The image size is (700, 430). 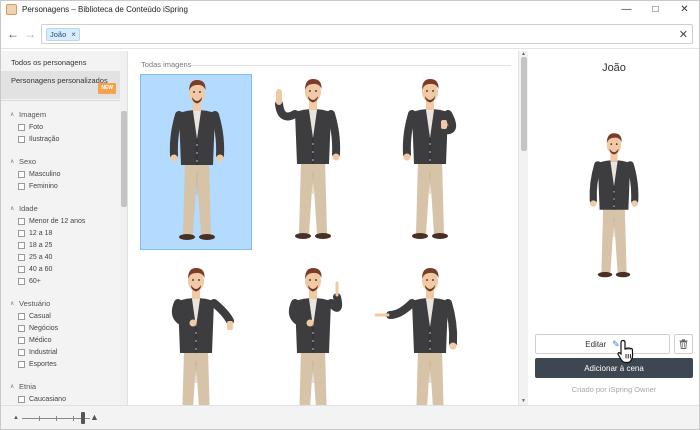 I want to click on filter-group-label: Etnia, so click(x=28, y=386).